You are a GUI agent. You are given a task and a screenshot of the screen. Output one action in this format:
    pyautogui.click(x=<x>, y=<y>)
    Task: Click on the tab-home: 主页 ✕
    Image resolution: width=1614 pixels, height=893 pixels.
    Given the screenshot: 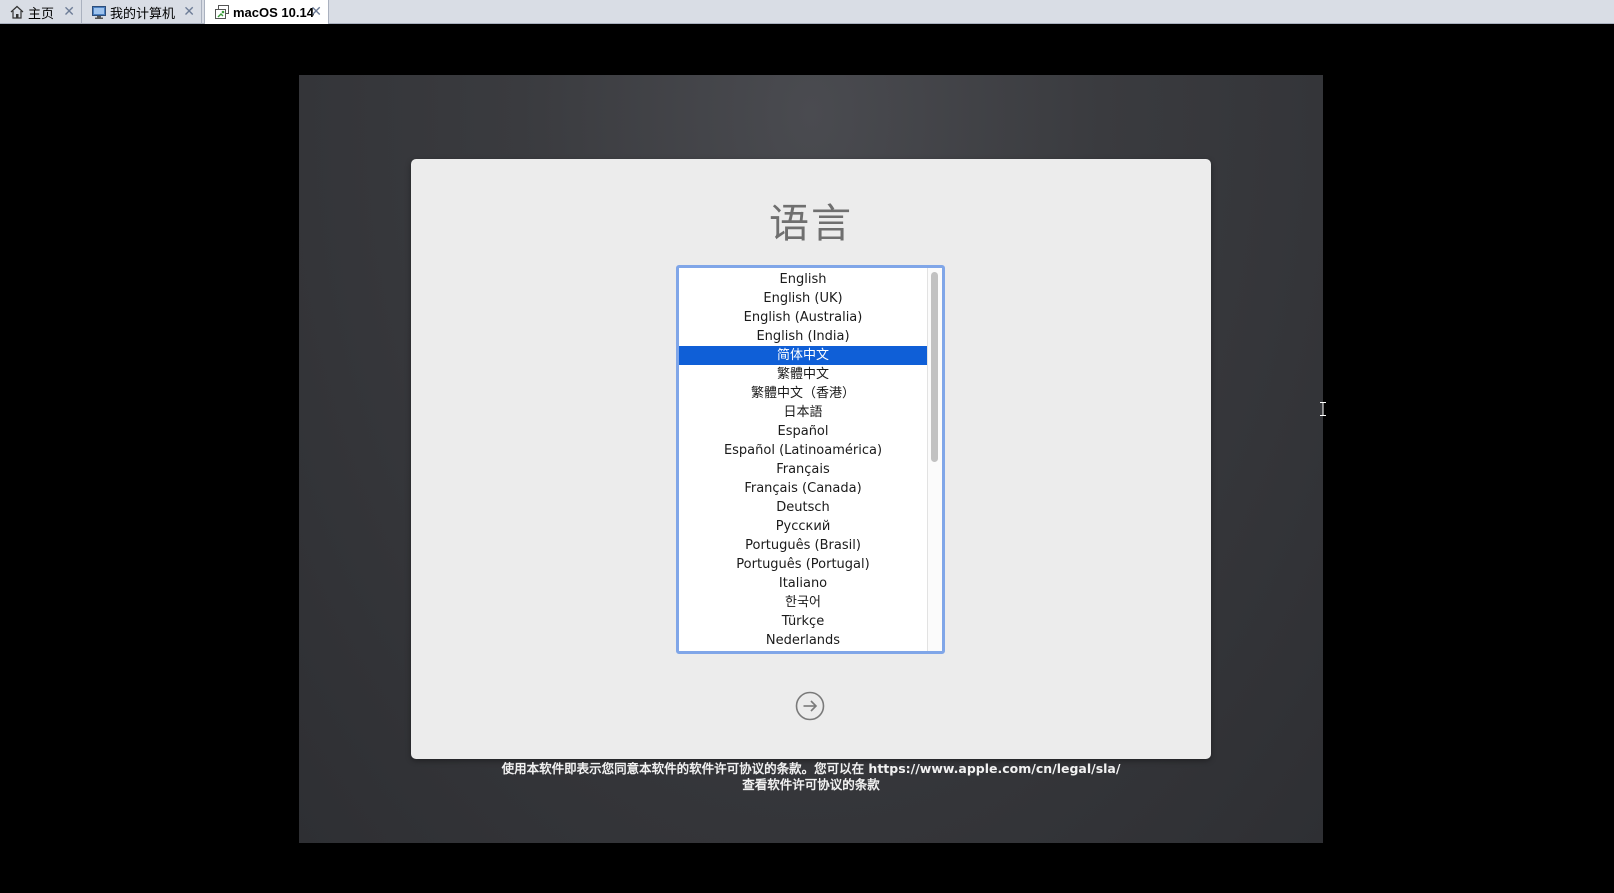 What is the action you would take?
    pyautogui.click(x=41, y=12)
    